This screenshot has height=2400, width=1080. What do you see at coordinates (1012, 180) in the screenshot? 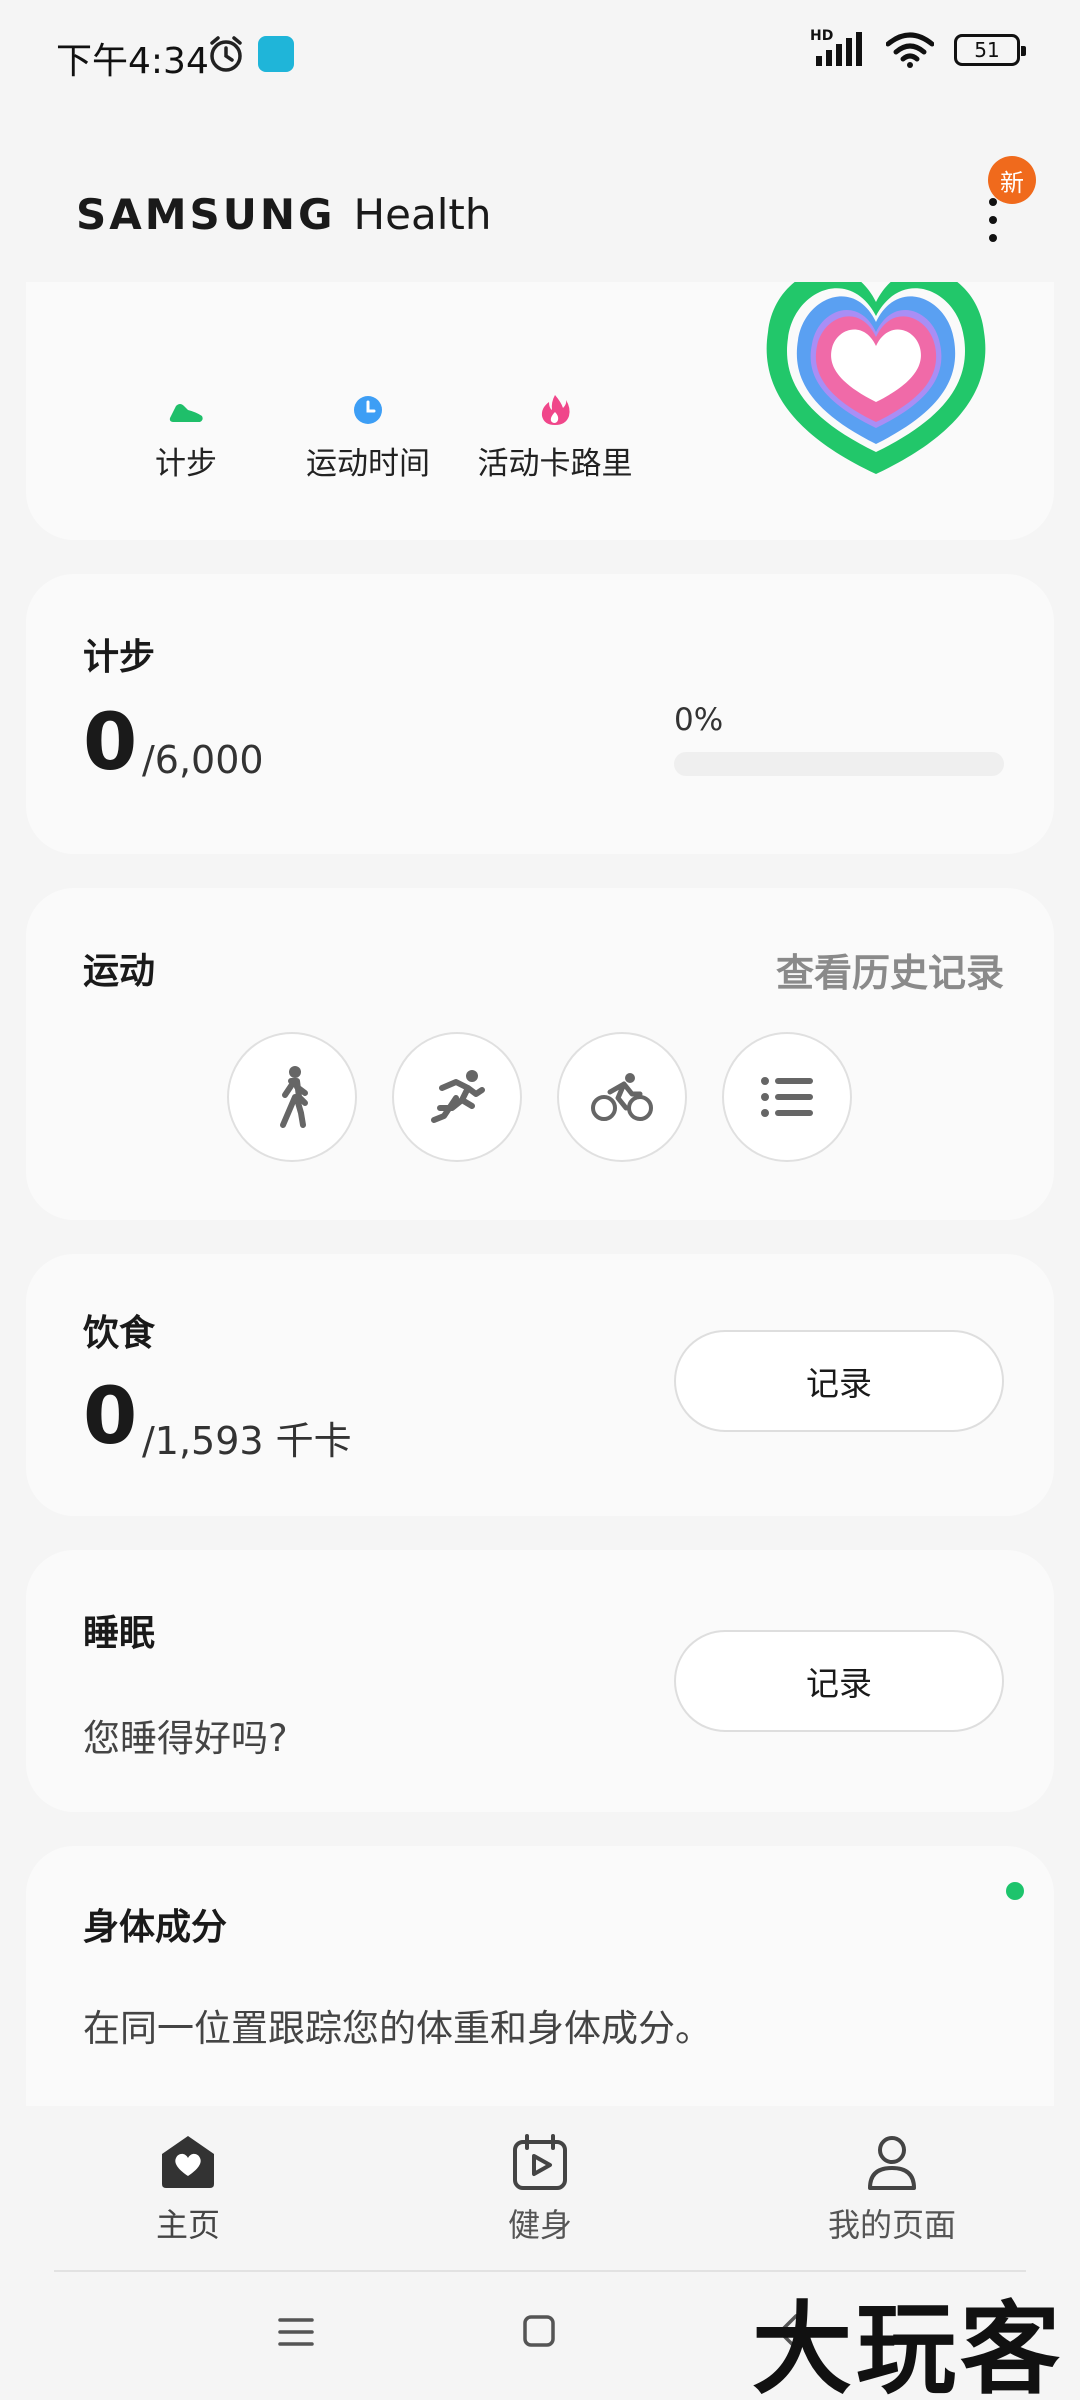
I see `new-badge: 新` at bounding box center [1012, 180].